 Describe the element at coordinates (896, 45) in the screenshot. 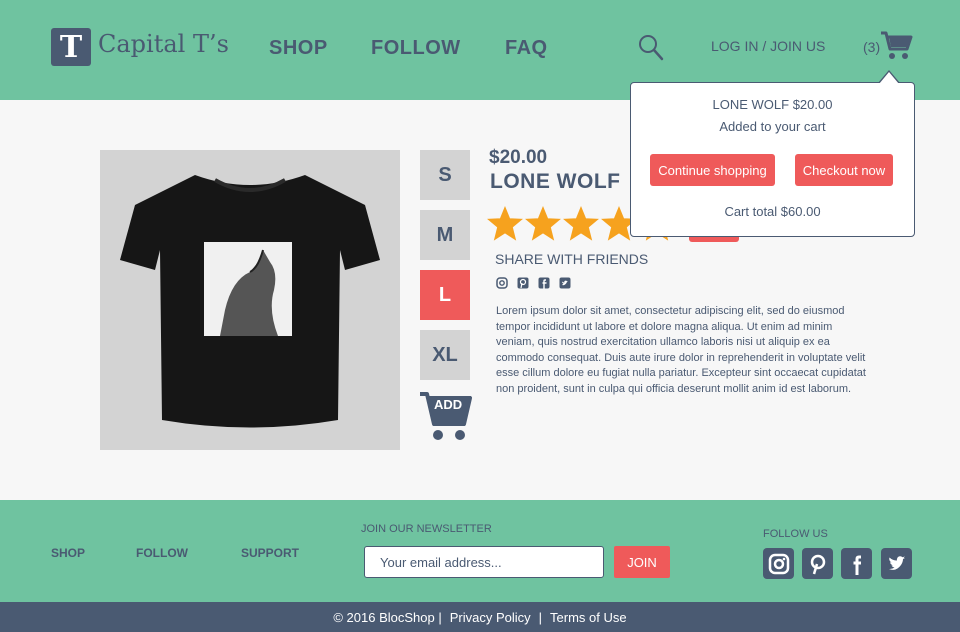

I see `cart-icon` at that location.